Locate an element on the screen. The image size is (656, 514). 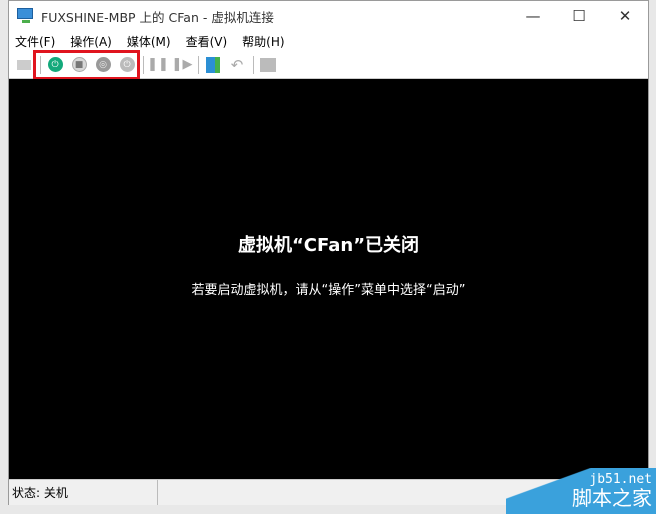
watermark-logo: jb51.net 脚本之家 is located at coordinates (581, 491).